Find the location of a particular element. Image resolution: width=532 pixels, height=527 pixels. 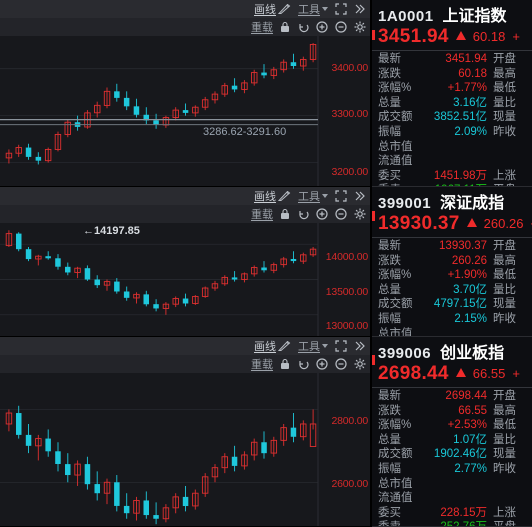

quote-row-label-2: 上涨 is located at coordinates (504, 512).